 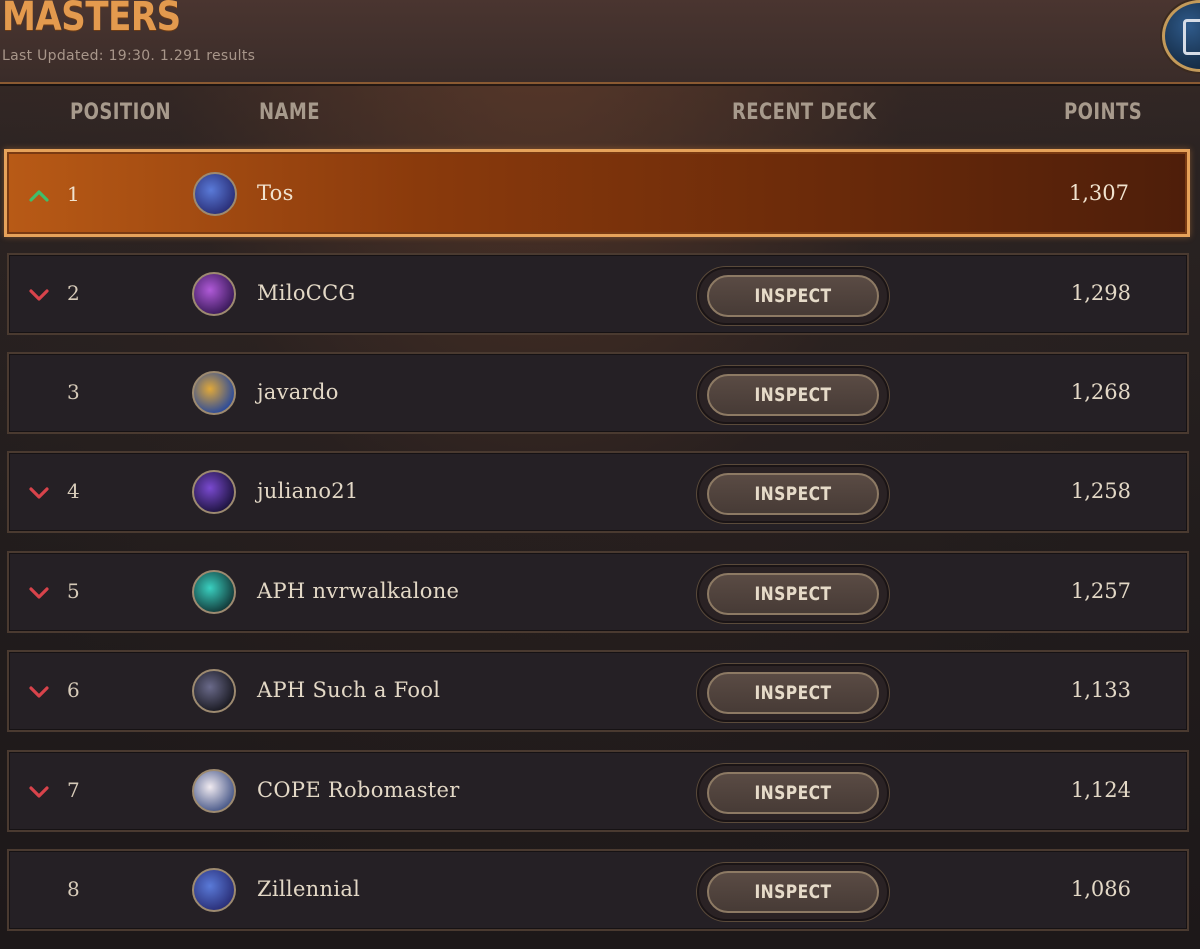 I want to click on leaderboard-row: 4 juliano21 INSPECT 1,258, so click(x=598, y=492).